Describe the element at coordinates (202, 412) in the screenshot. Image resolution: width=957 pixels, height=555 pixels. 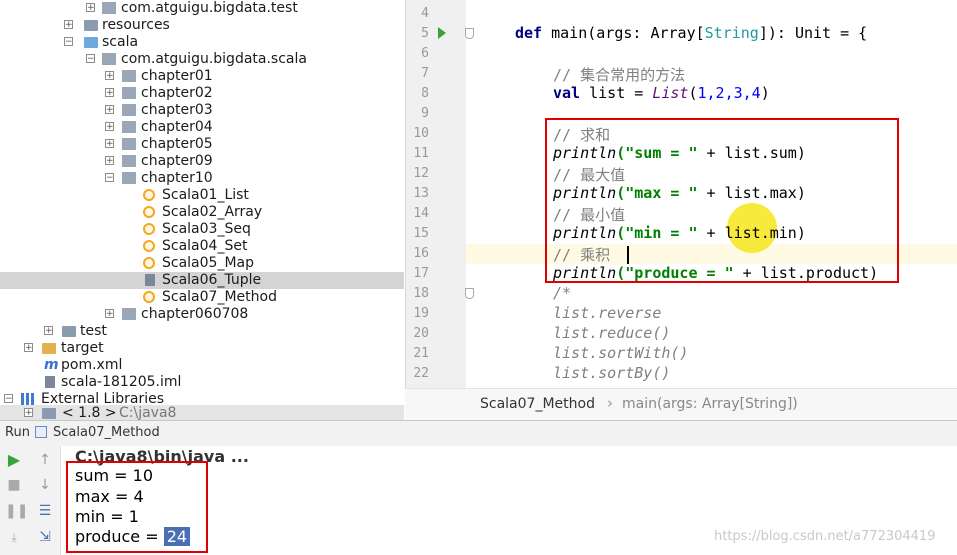
I see `tree-item-jdk: + < 1.8 > C:\java8` at that location.